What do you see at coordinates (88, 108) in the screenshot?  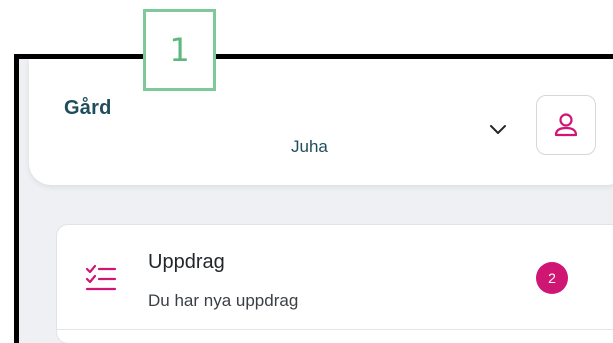 I see `farm-label: Gård` at bounding box center [88, 108].